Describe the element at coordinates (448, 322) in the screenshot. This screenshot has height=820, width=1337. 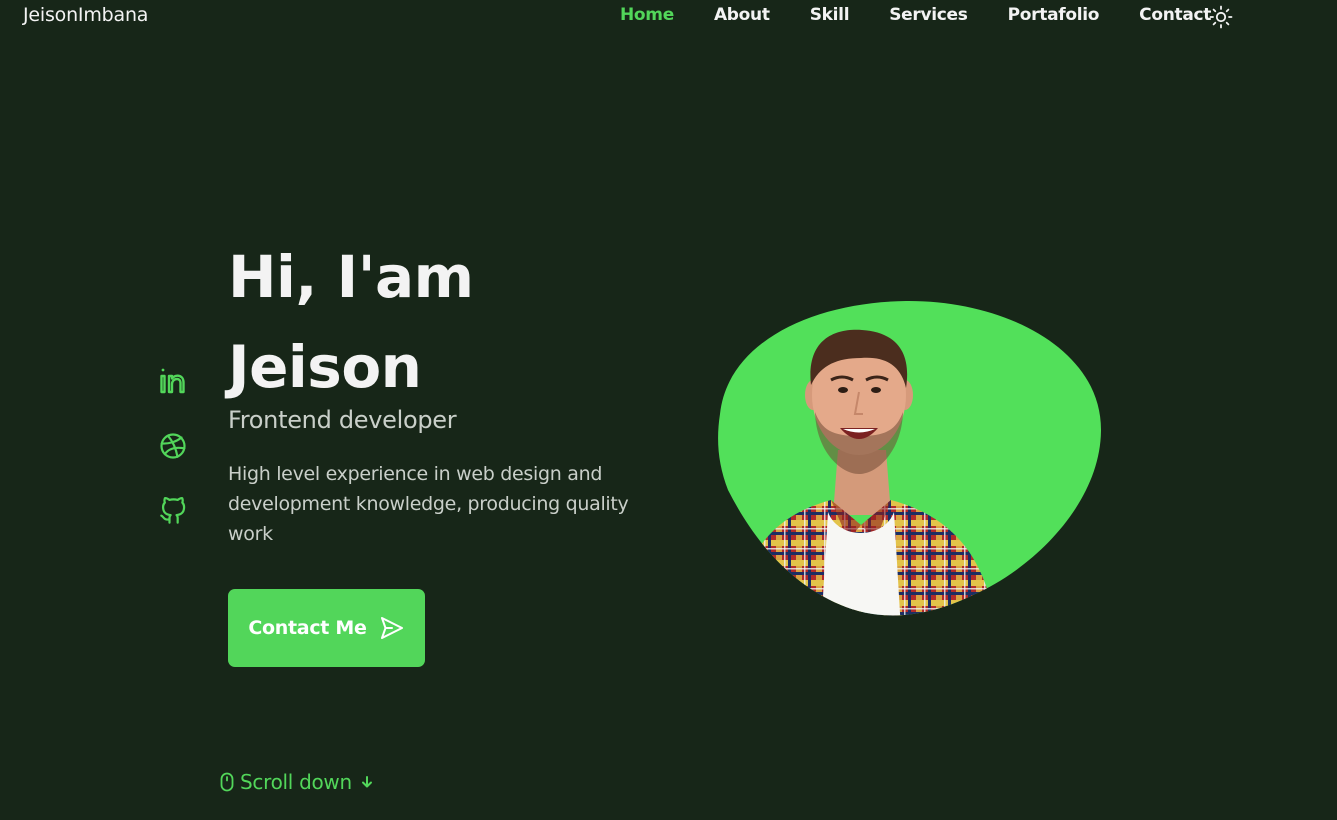
I see `hero-title: Hi, I'am Jeison` at that location.